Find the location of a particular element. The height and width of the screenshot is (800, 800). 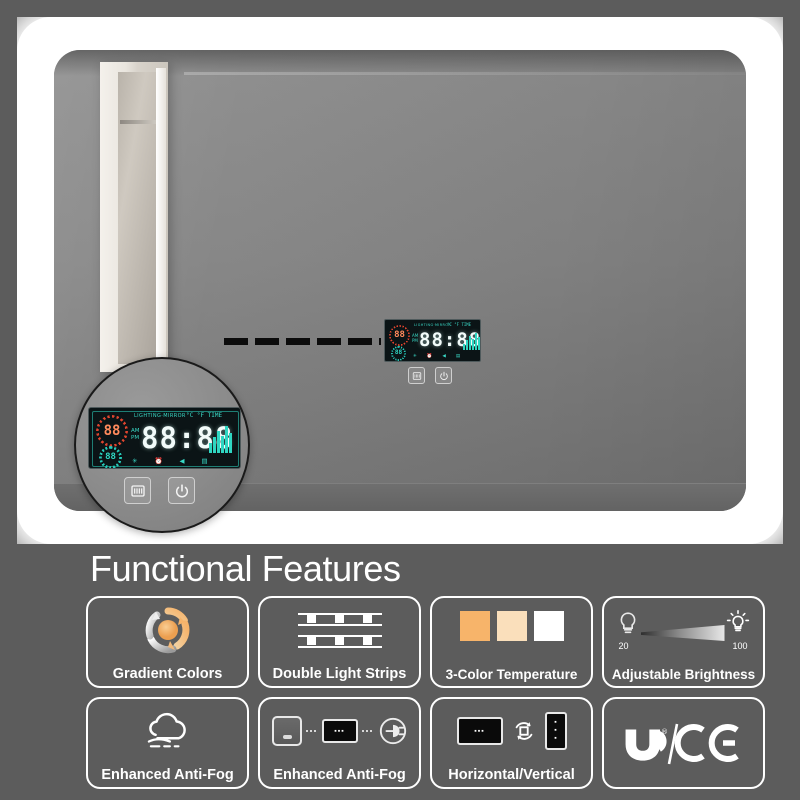

vertical-mirror-icon: ▪▪▪ is located at coordinates (555, 731).